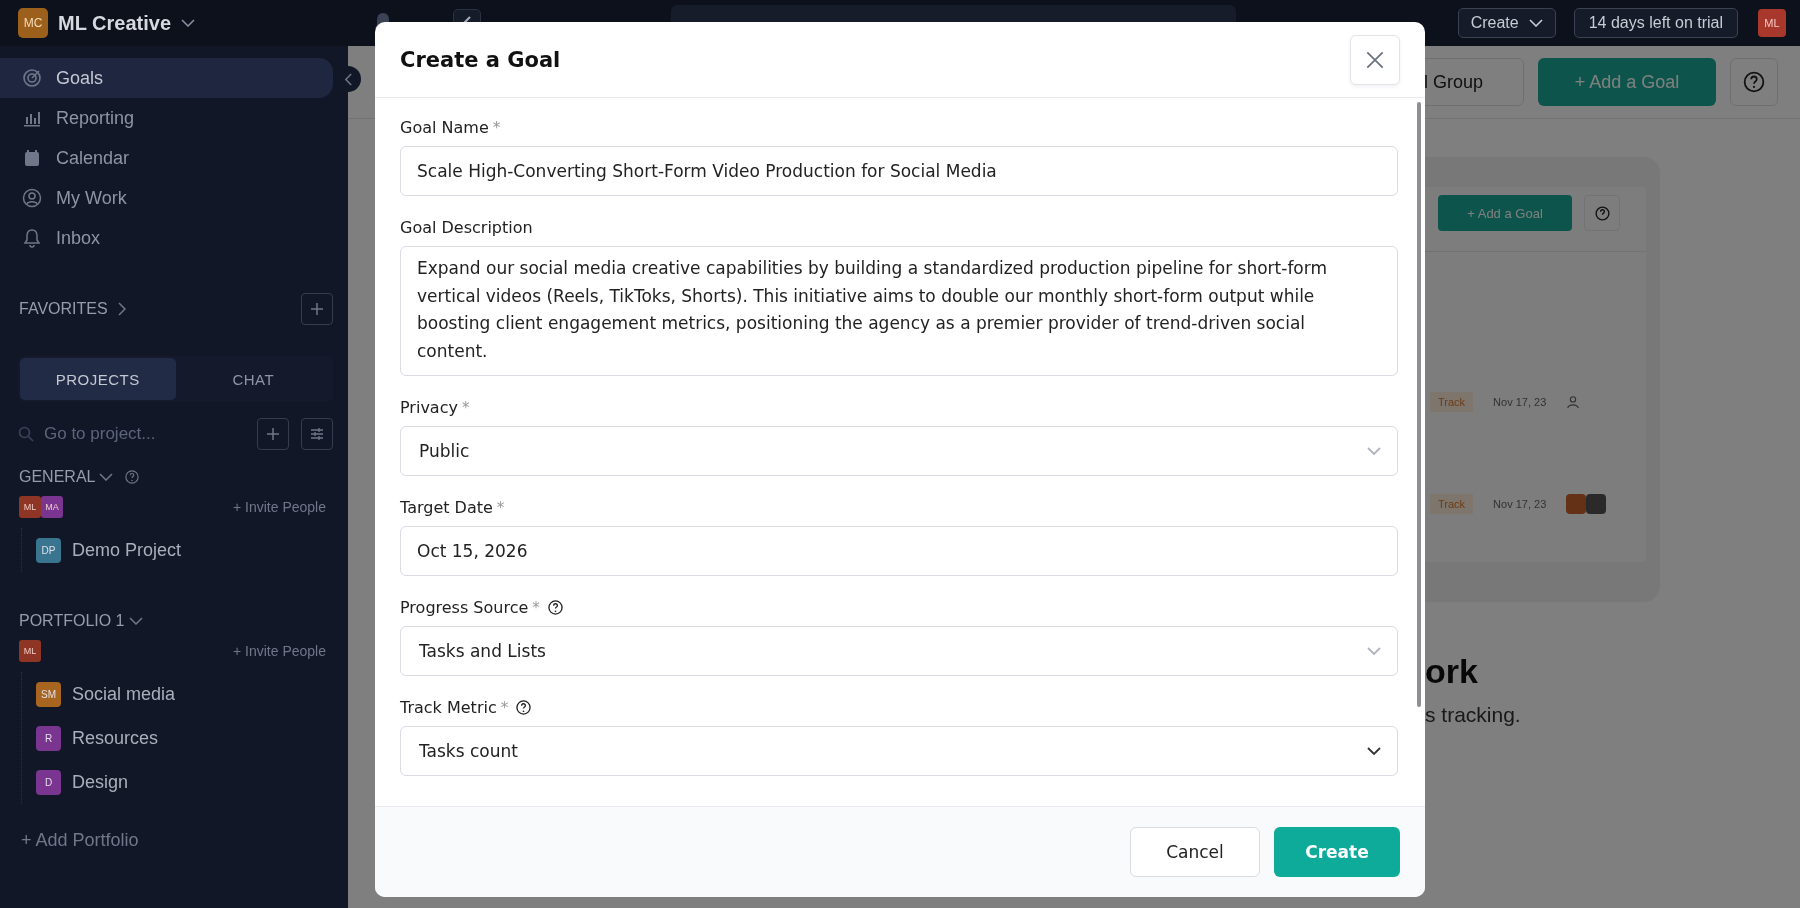 This screenshot has width=1800, height=908. Describe the element at coordinates (114, 23) in the screenshot. I see `workspace-name: ML Creative` at that location.